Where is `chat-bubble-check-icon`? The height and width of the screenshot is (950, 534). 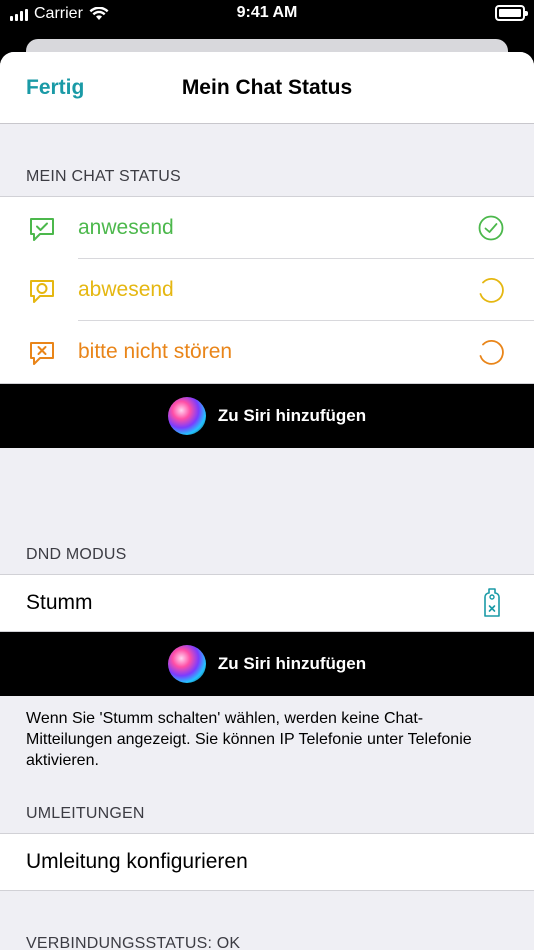 chat-bubble-check-icon is located at coordinates (42, 229).